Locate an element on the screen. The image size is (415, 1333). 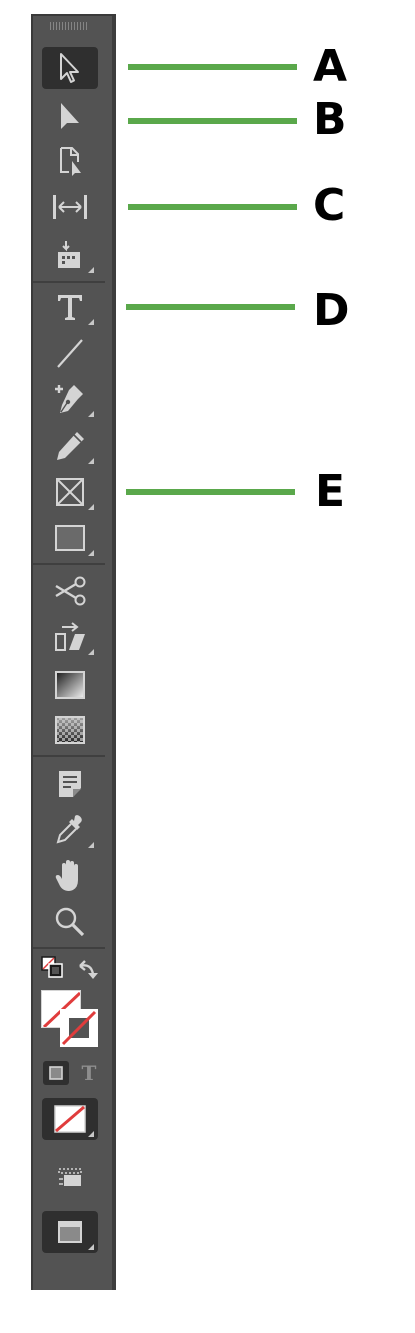
callout-line-e is located at coordinates (210, 492).